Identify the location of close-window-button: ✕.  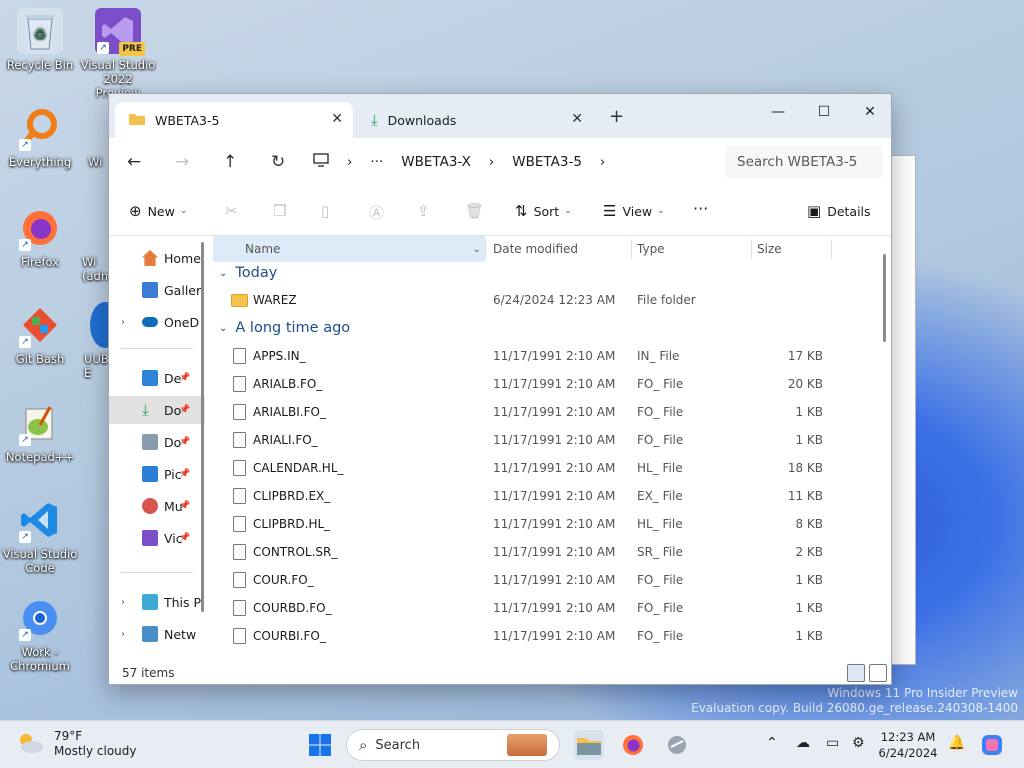
(869, 112).